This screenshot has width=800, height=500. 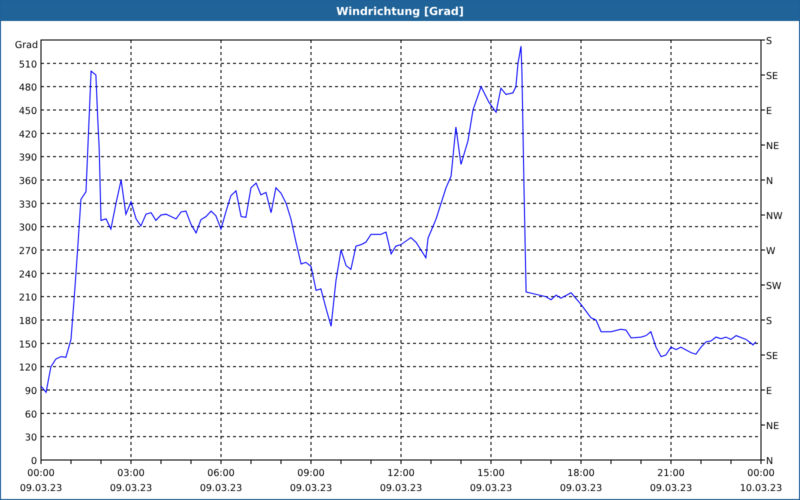 I want to click on x-tick-label: 09:00, so click(x=311, y=473).